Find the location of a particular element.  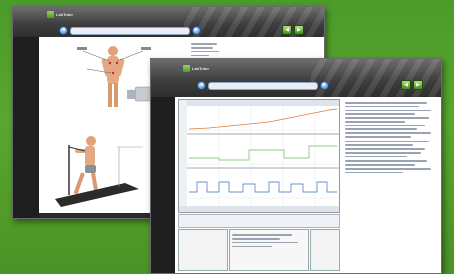

trace-blue is located at coordinates (263, 187).